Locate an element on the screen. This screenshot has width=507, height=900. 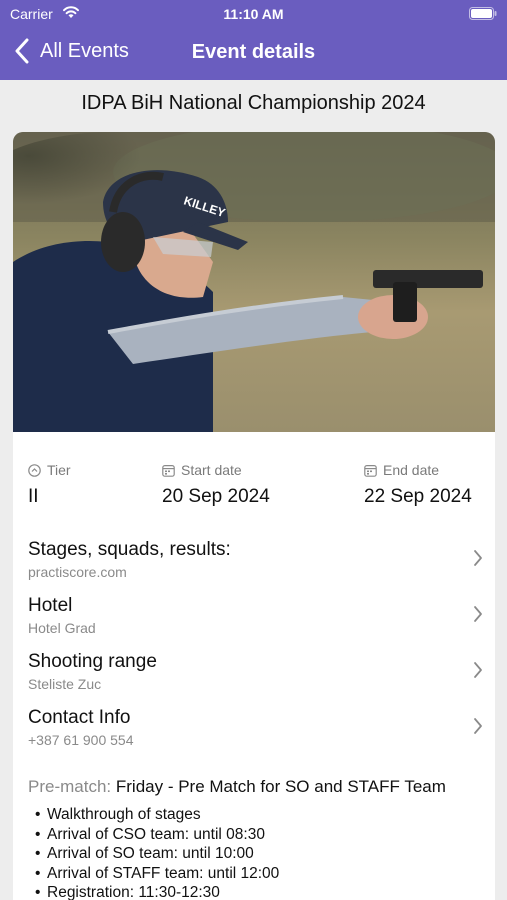
row-subtitle: +387 61 900 554 is located at coordinates (81, 740).